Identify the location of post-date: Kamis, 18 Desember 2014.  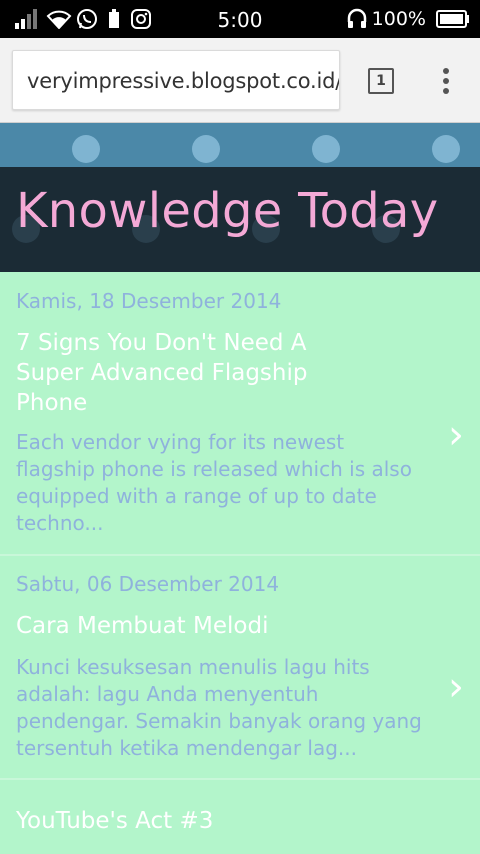
(149, 301).